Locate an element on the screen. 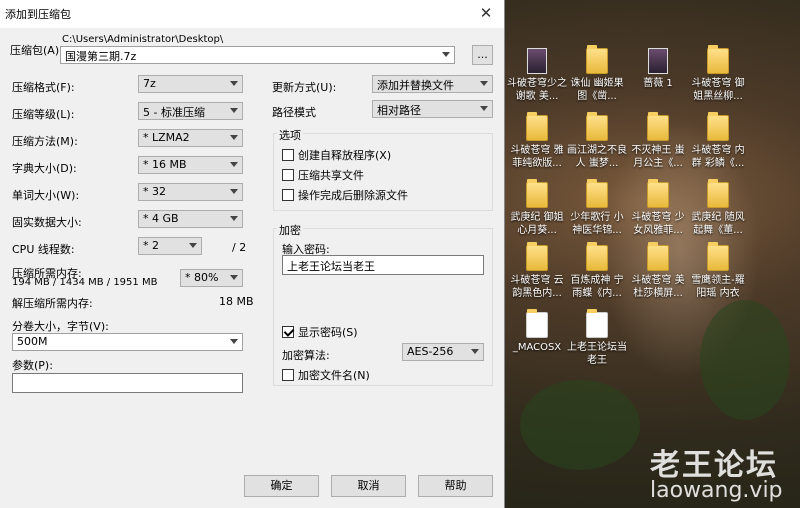 This screenshot has width=800, height=508. split-select: 500M is located at coordinates (127, 342).